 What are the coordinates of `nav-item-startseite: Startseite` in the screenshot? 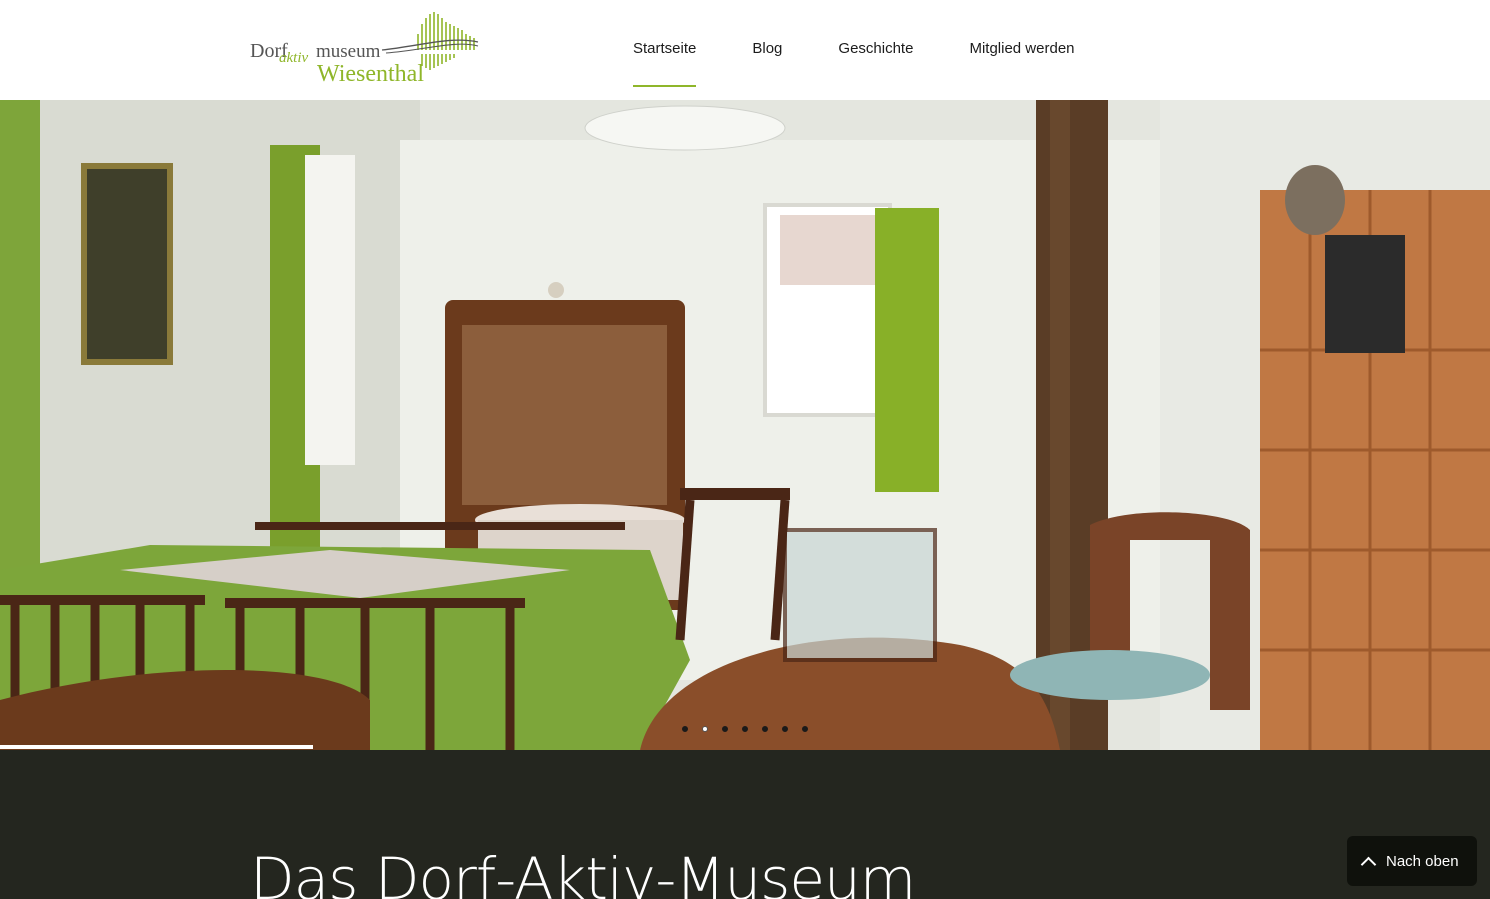 It's located at (665, 50).